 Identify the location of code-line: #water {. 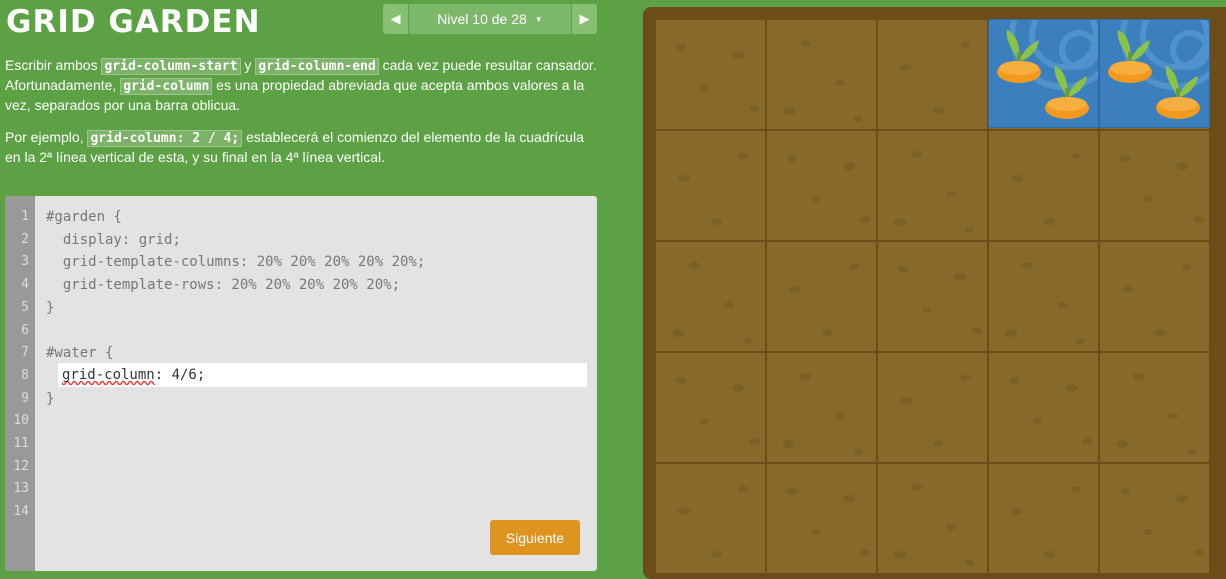
(80, 353).